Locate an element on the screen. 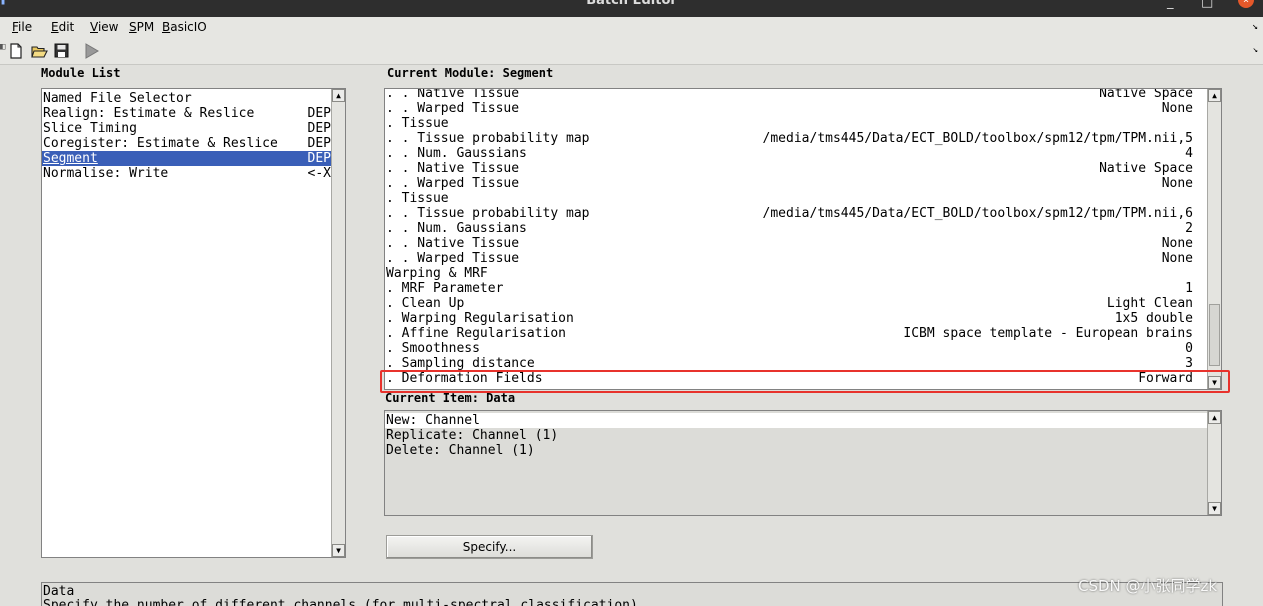  menu-label-rest: PM is located at coordinates (145, 27).